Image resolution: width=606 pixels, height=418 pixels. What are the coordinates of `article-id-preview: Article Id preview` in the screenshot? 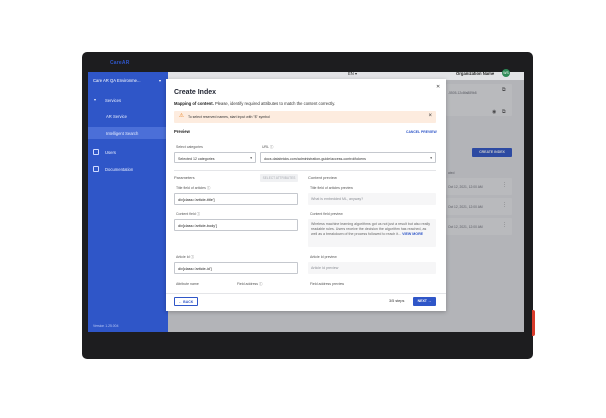 It's located at (372, 268).